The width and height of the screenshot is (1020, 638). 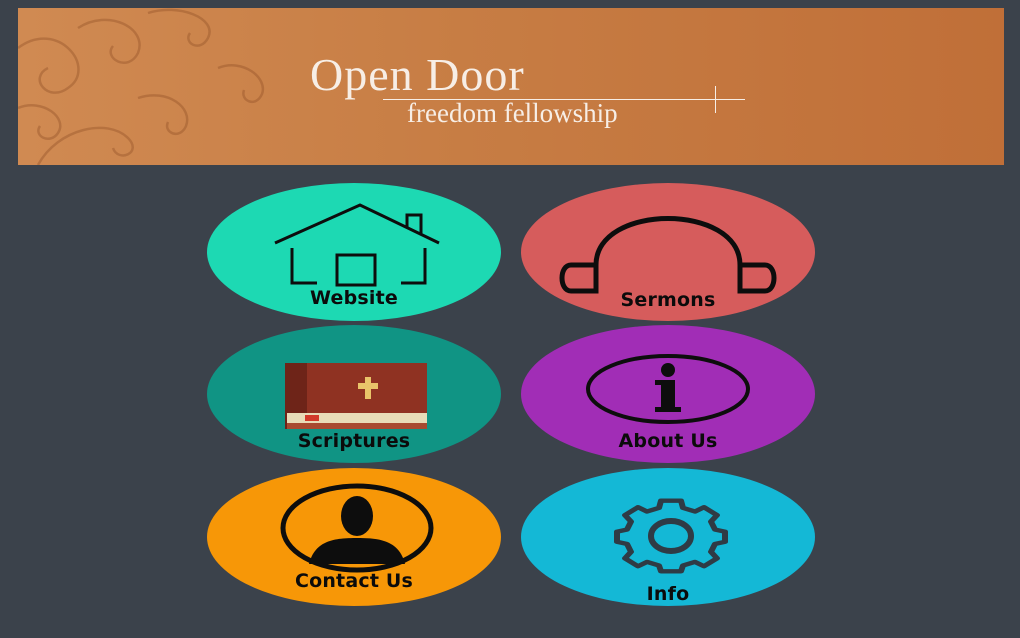 I want to click on website-label: Website, so click(x=354, y=298).